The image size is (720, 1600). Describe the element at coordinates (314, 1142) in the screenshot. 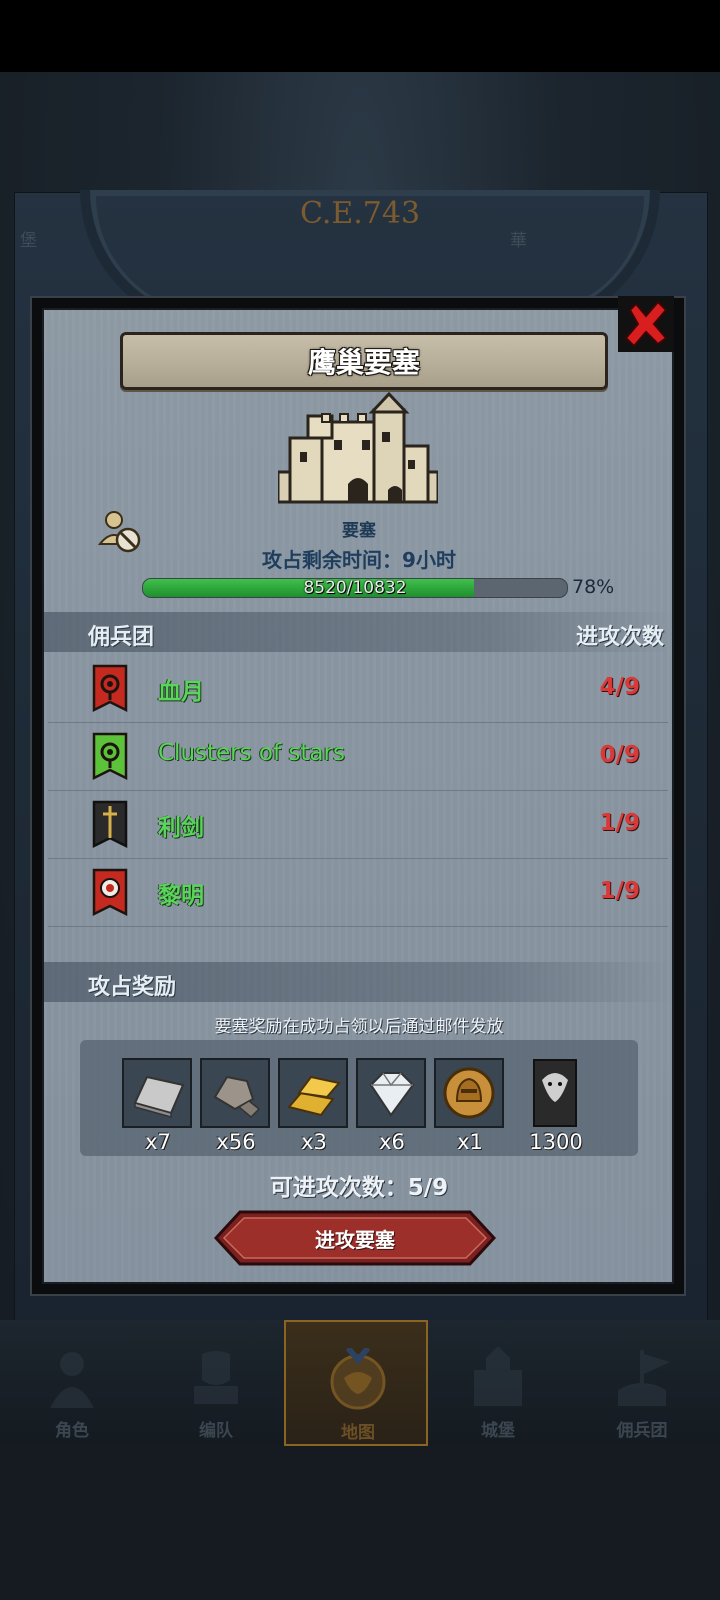

I see `reward-quantity: x3` at that location.